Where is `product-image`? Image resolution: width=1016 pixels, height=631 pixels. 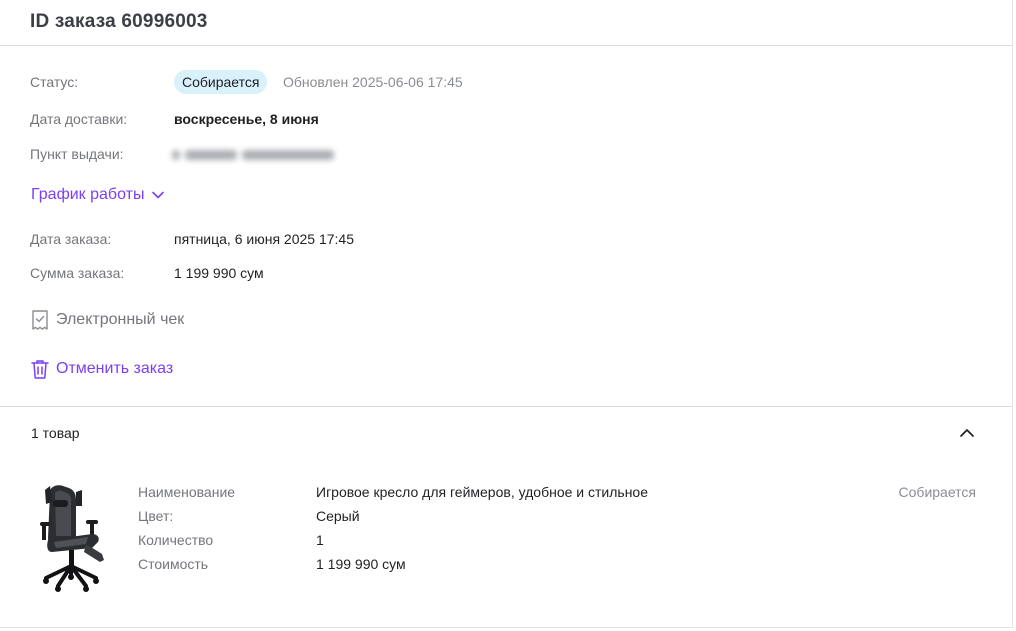 product-image is located at coordinates (72, 539).